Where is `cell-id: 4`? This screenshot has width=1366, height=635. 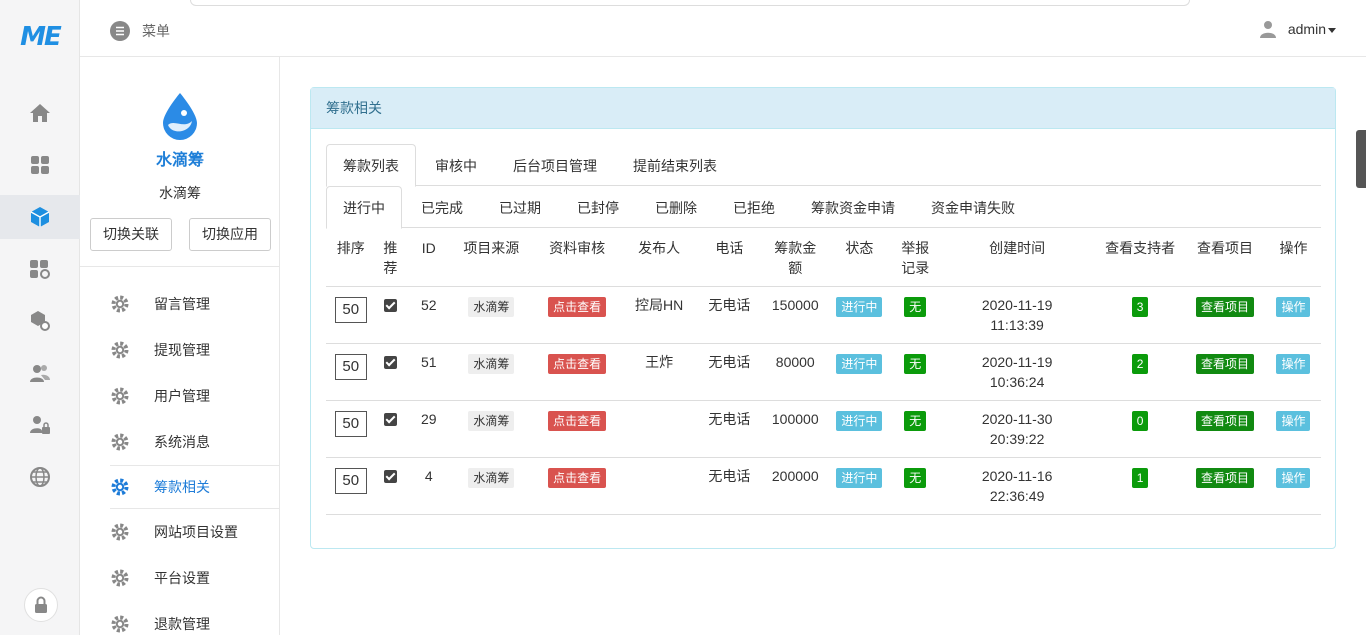
cell-id: 4 is located at coordinates (429, 486).